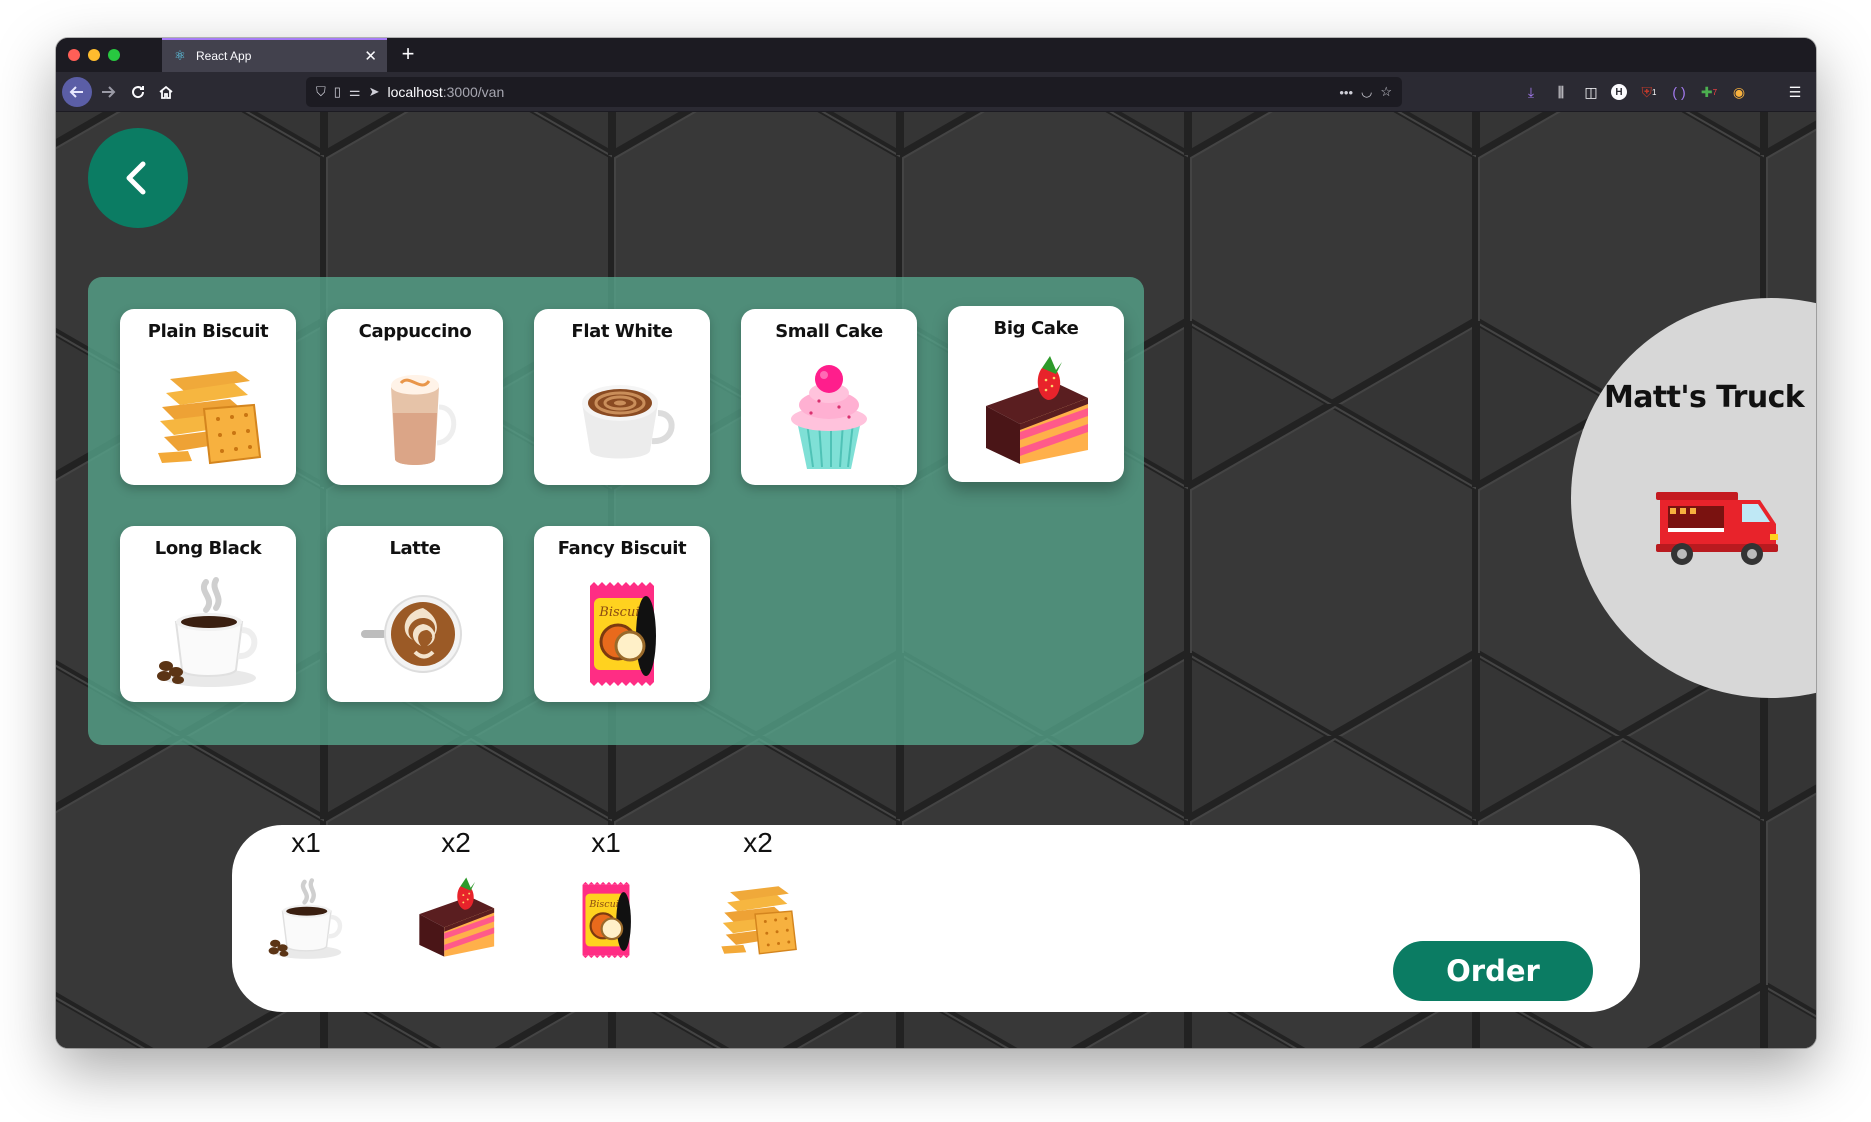 This screenshot has width=1871, height=1122. Describe the element at coordinates (374, 91) in the screenshot. I see `location-arrow-icon: ➤` at that location.